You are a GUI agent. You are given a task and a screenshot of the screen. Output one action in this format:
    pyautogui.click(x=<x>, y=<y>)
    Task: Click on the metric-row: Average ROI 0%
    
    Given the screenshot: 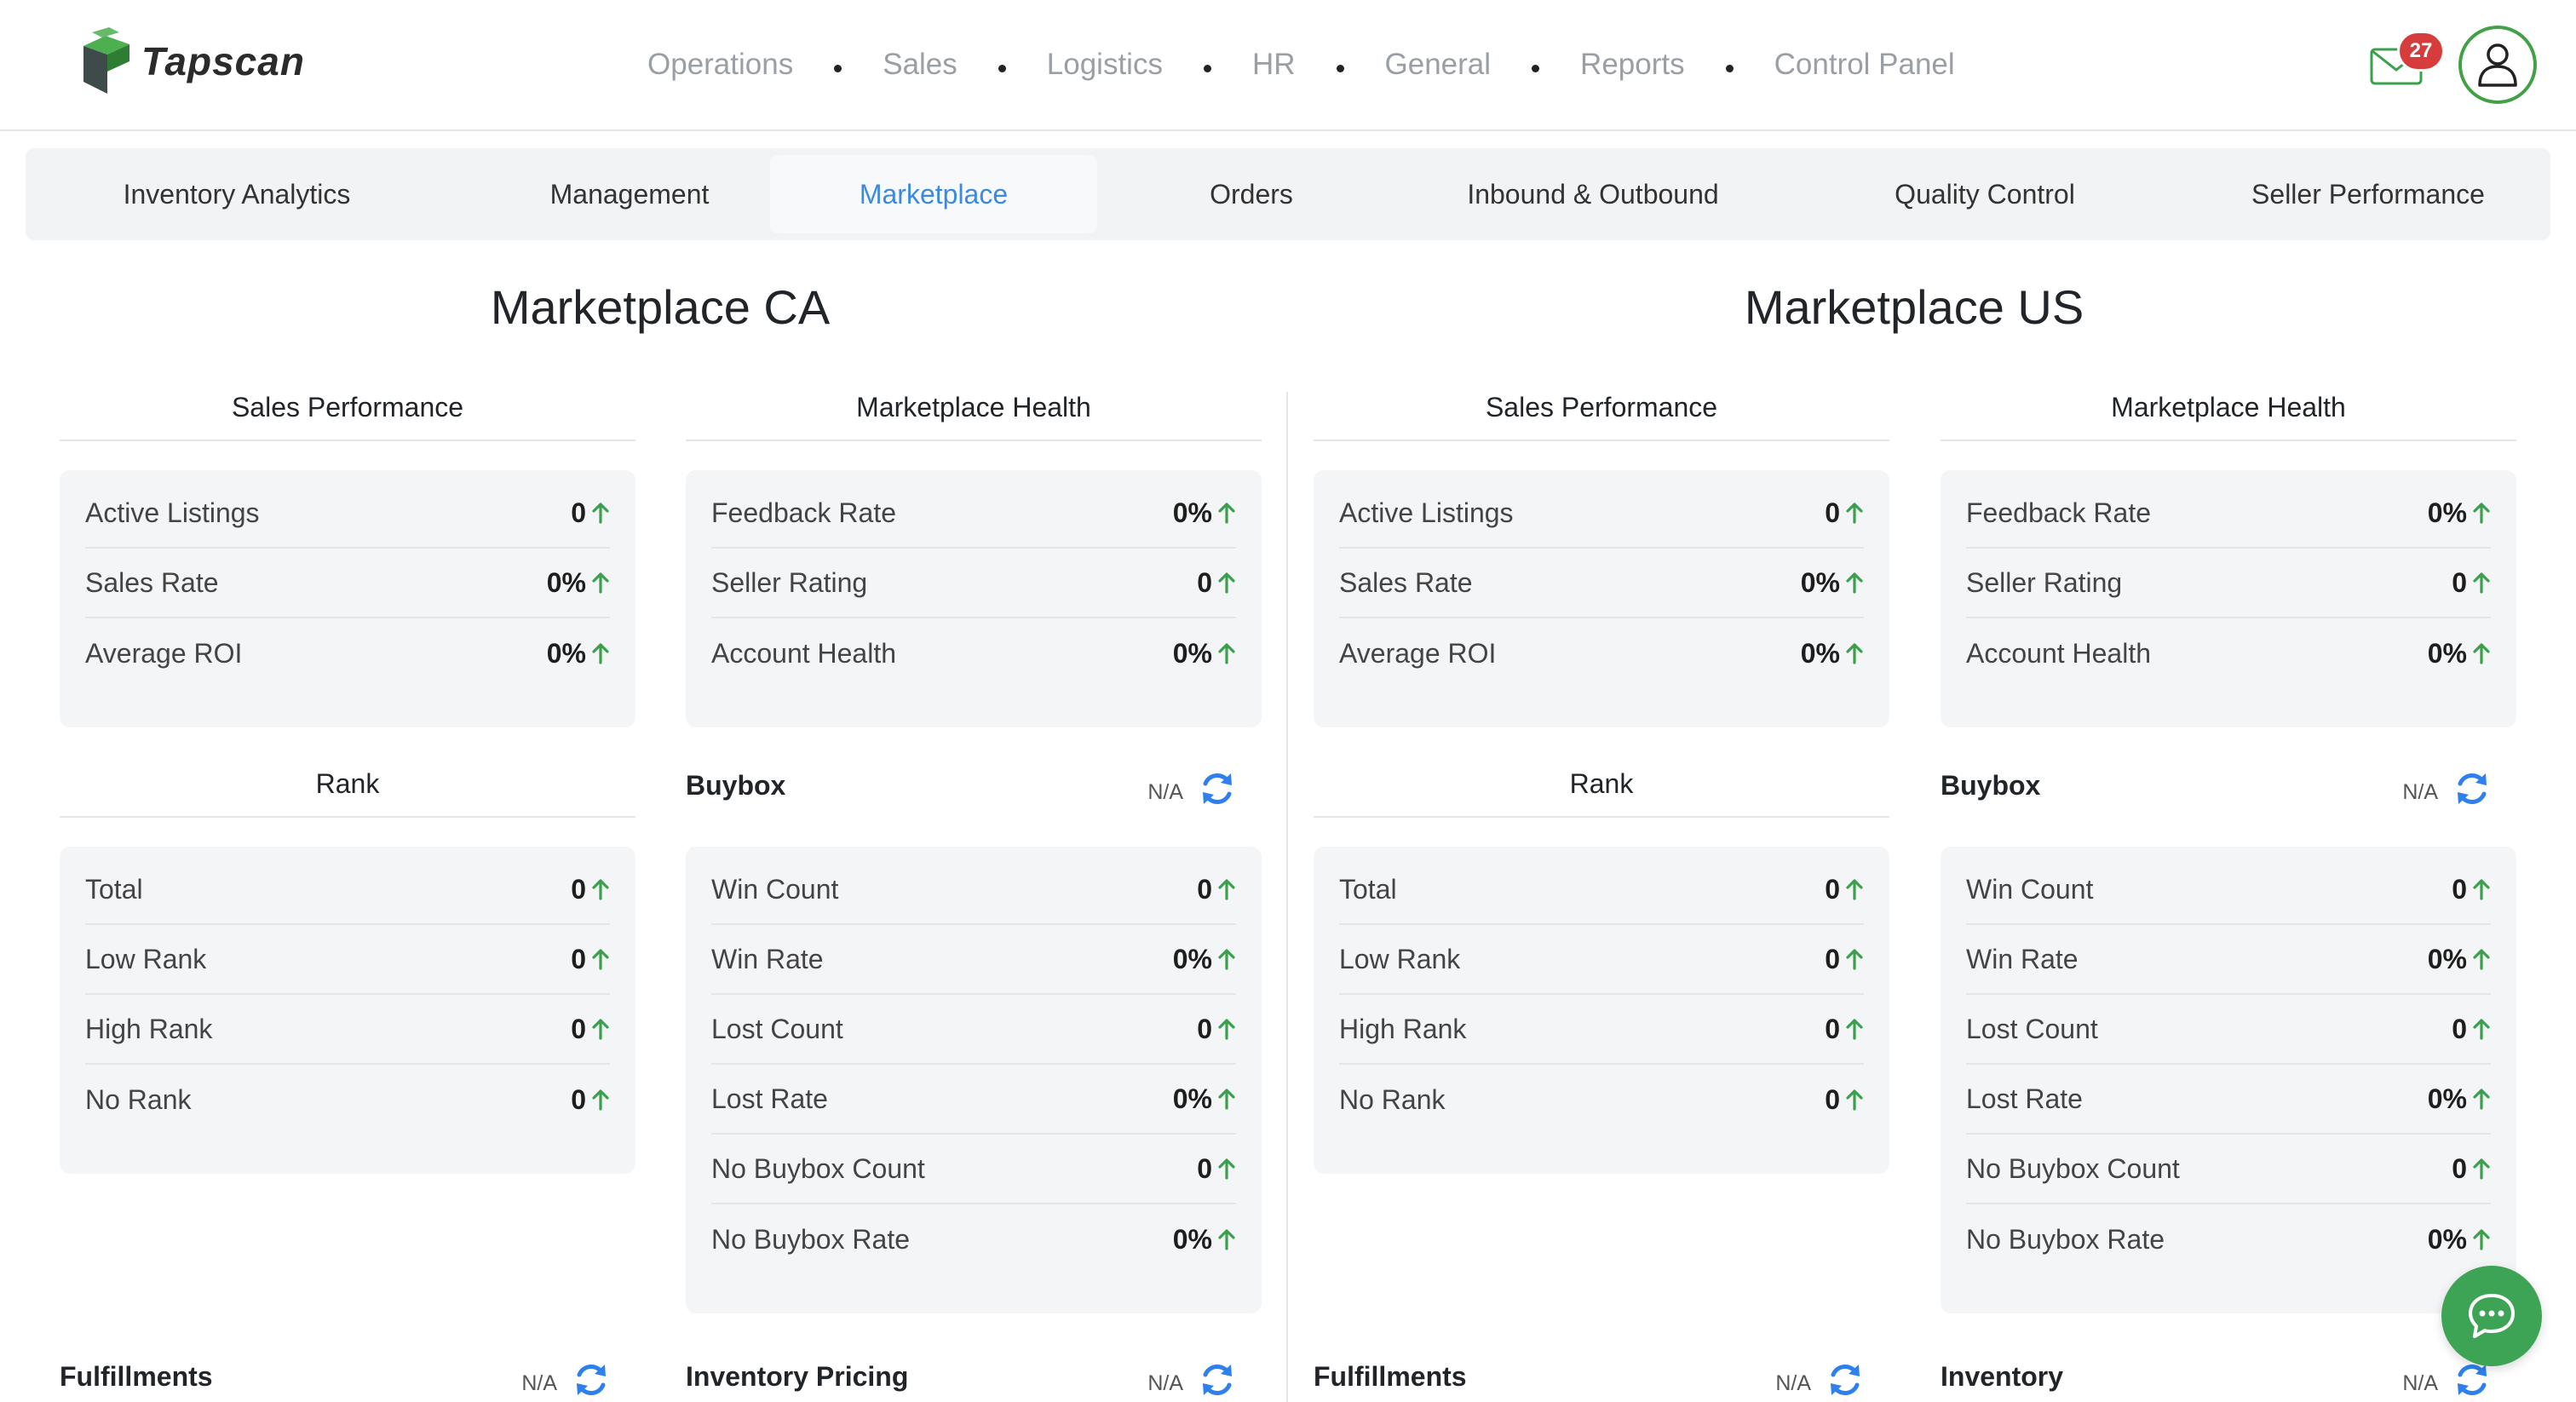 What is the action you would take?
    pyautogui.click(x=348, y=653)
    